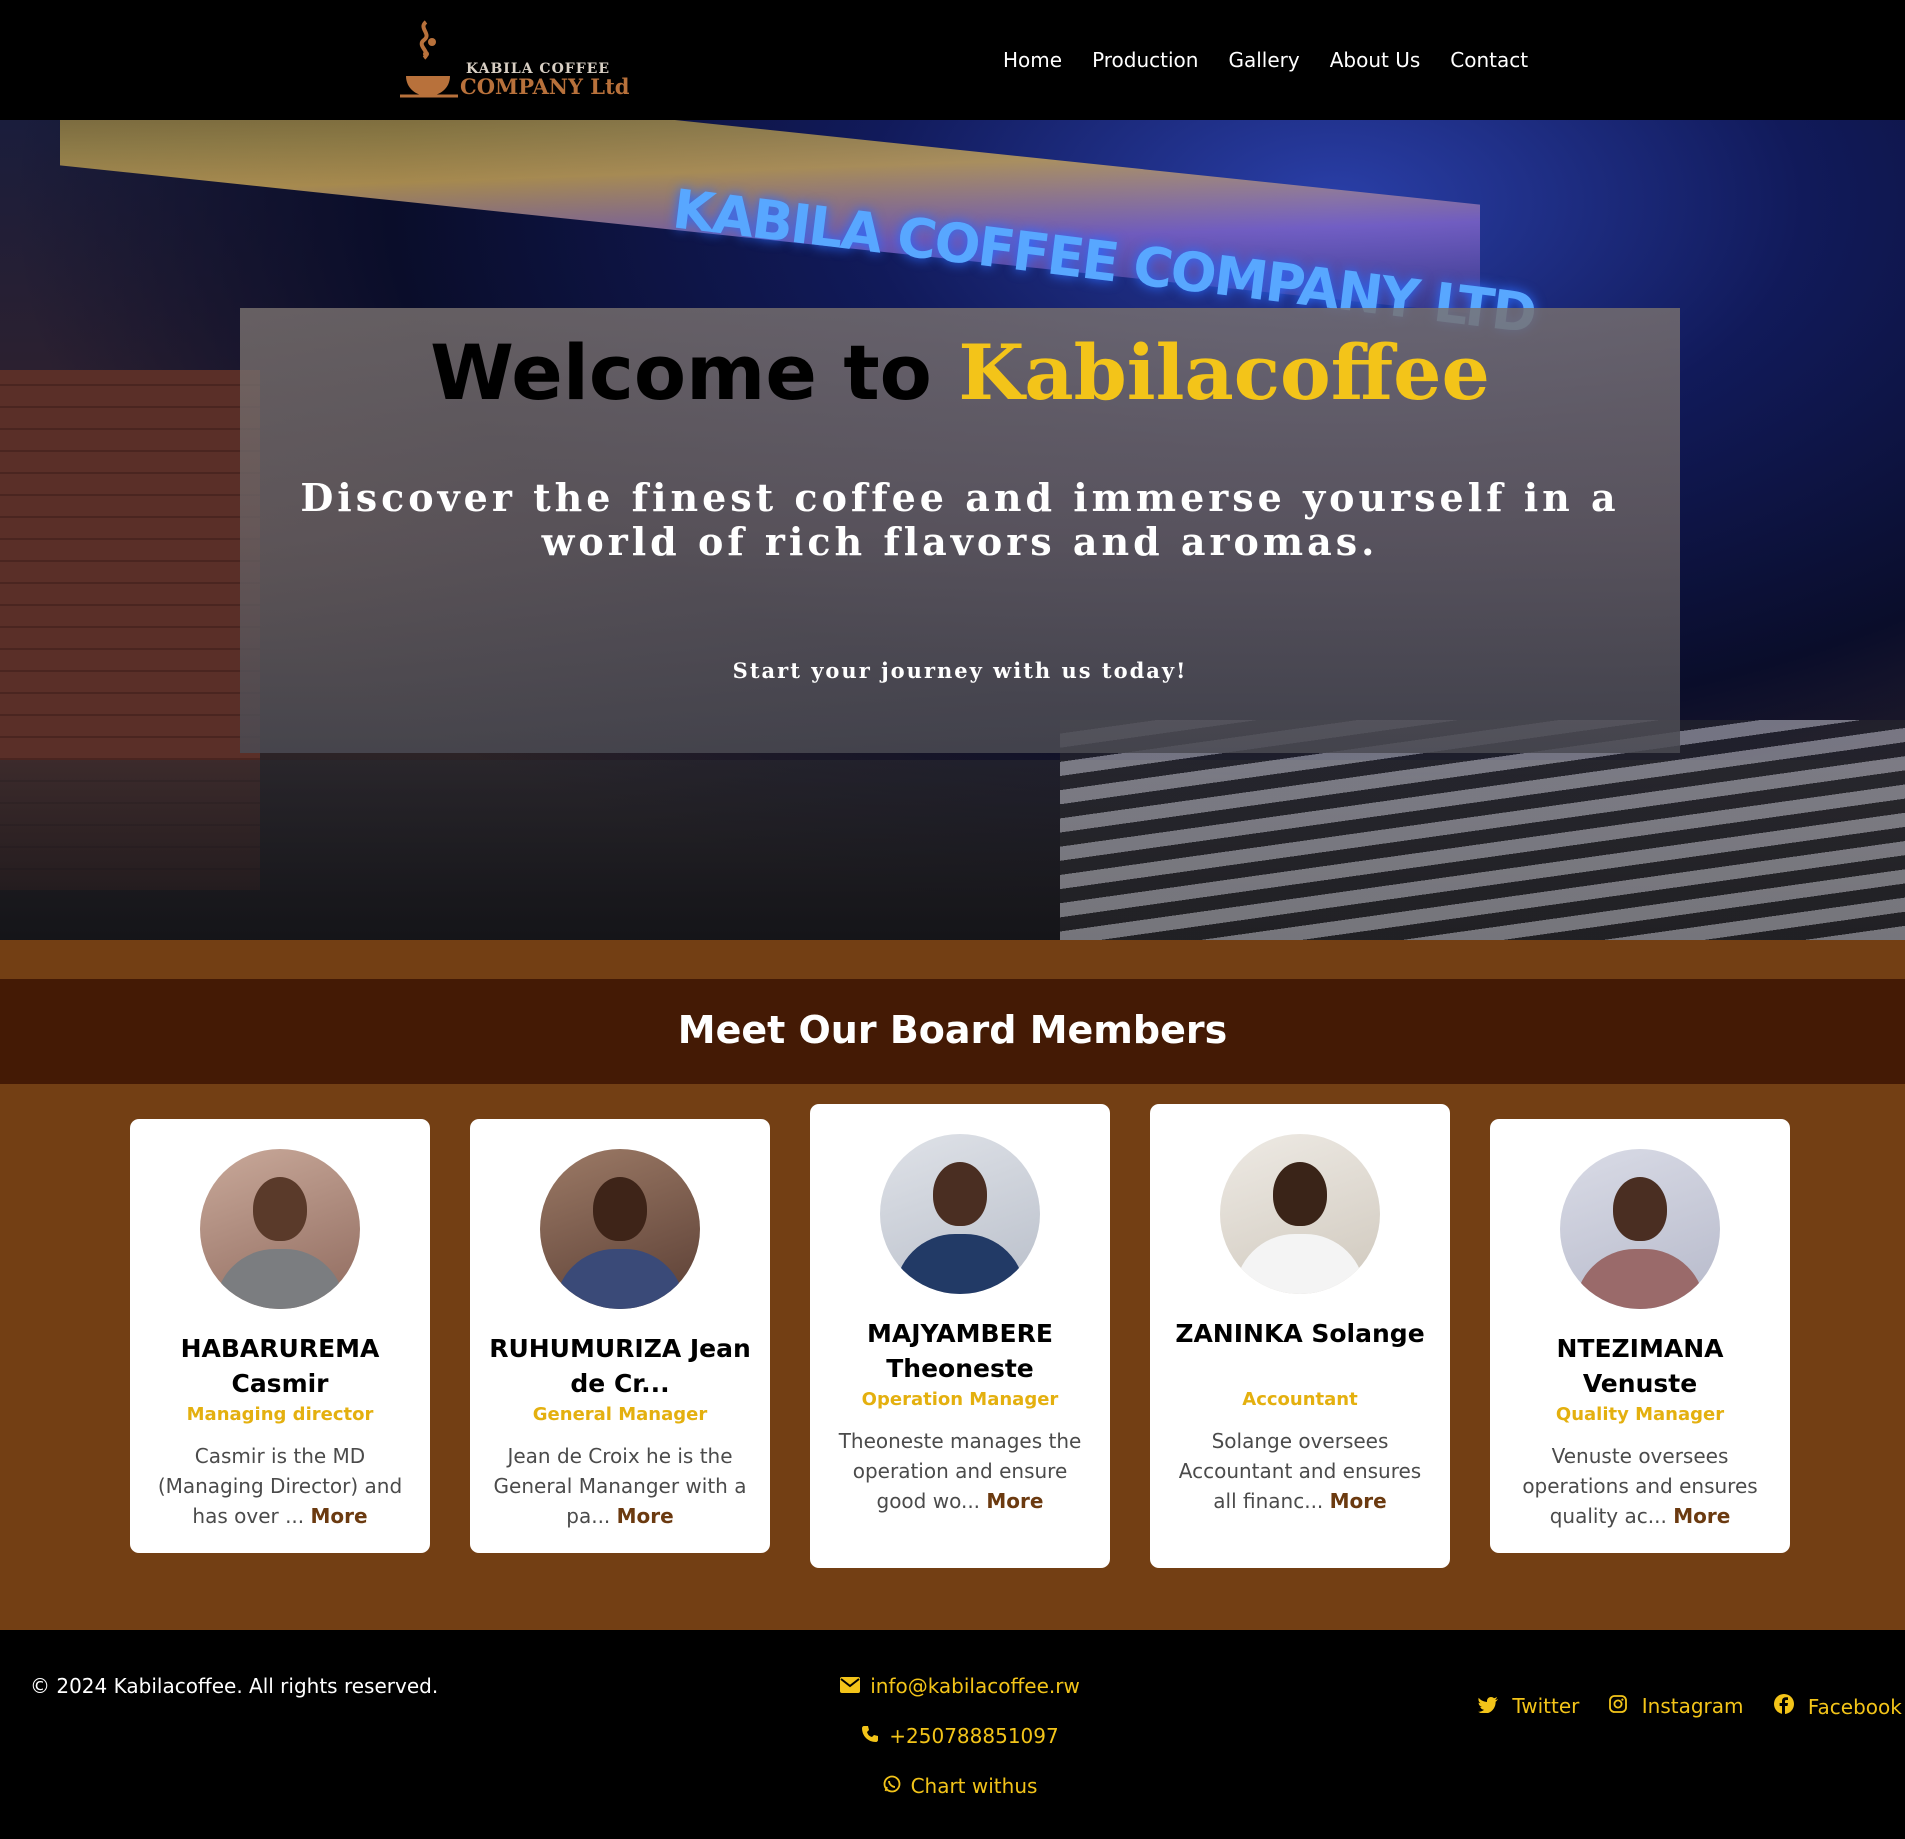 The image size is (1905, 1839). Describe the element at coordinates (514, 59) in the screenshot. I see `company-logo: KABILA COFFEE COMPANY Ltd` at that location.